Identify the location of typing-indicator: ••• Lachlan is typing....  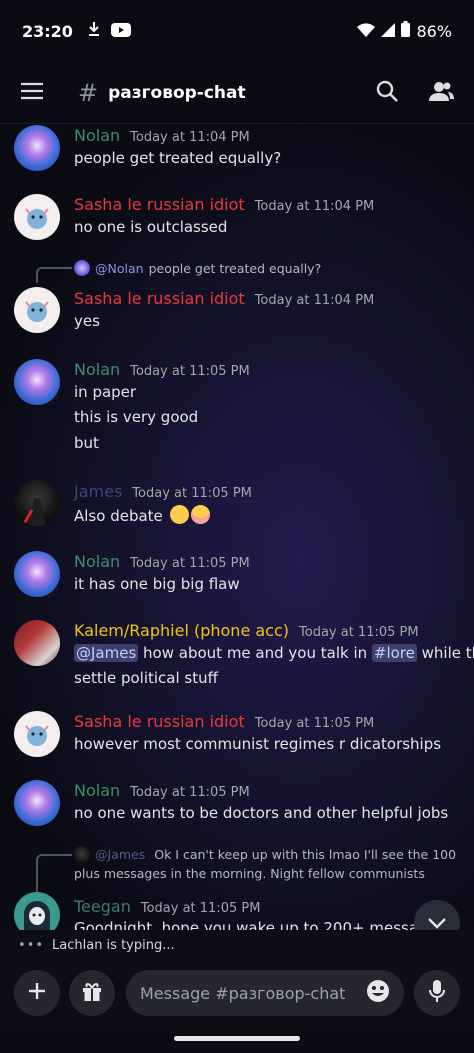
(237, 945).